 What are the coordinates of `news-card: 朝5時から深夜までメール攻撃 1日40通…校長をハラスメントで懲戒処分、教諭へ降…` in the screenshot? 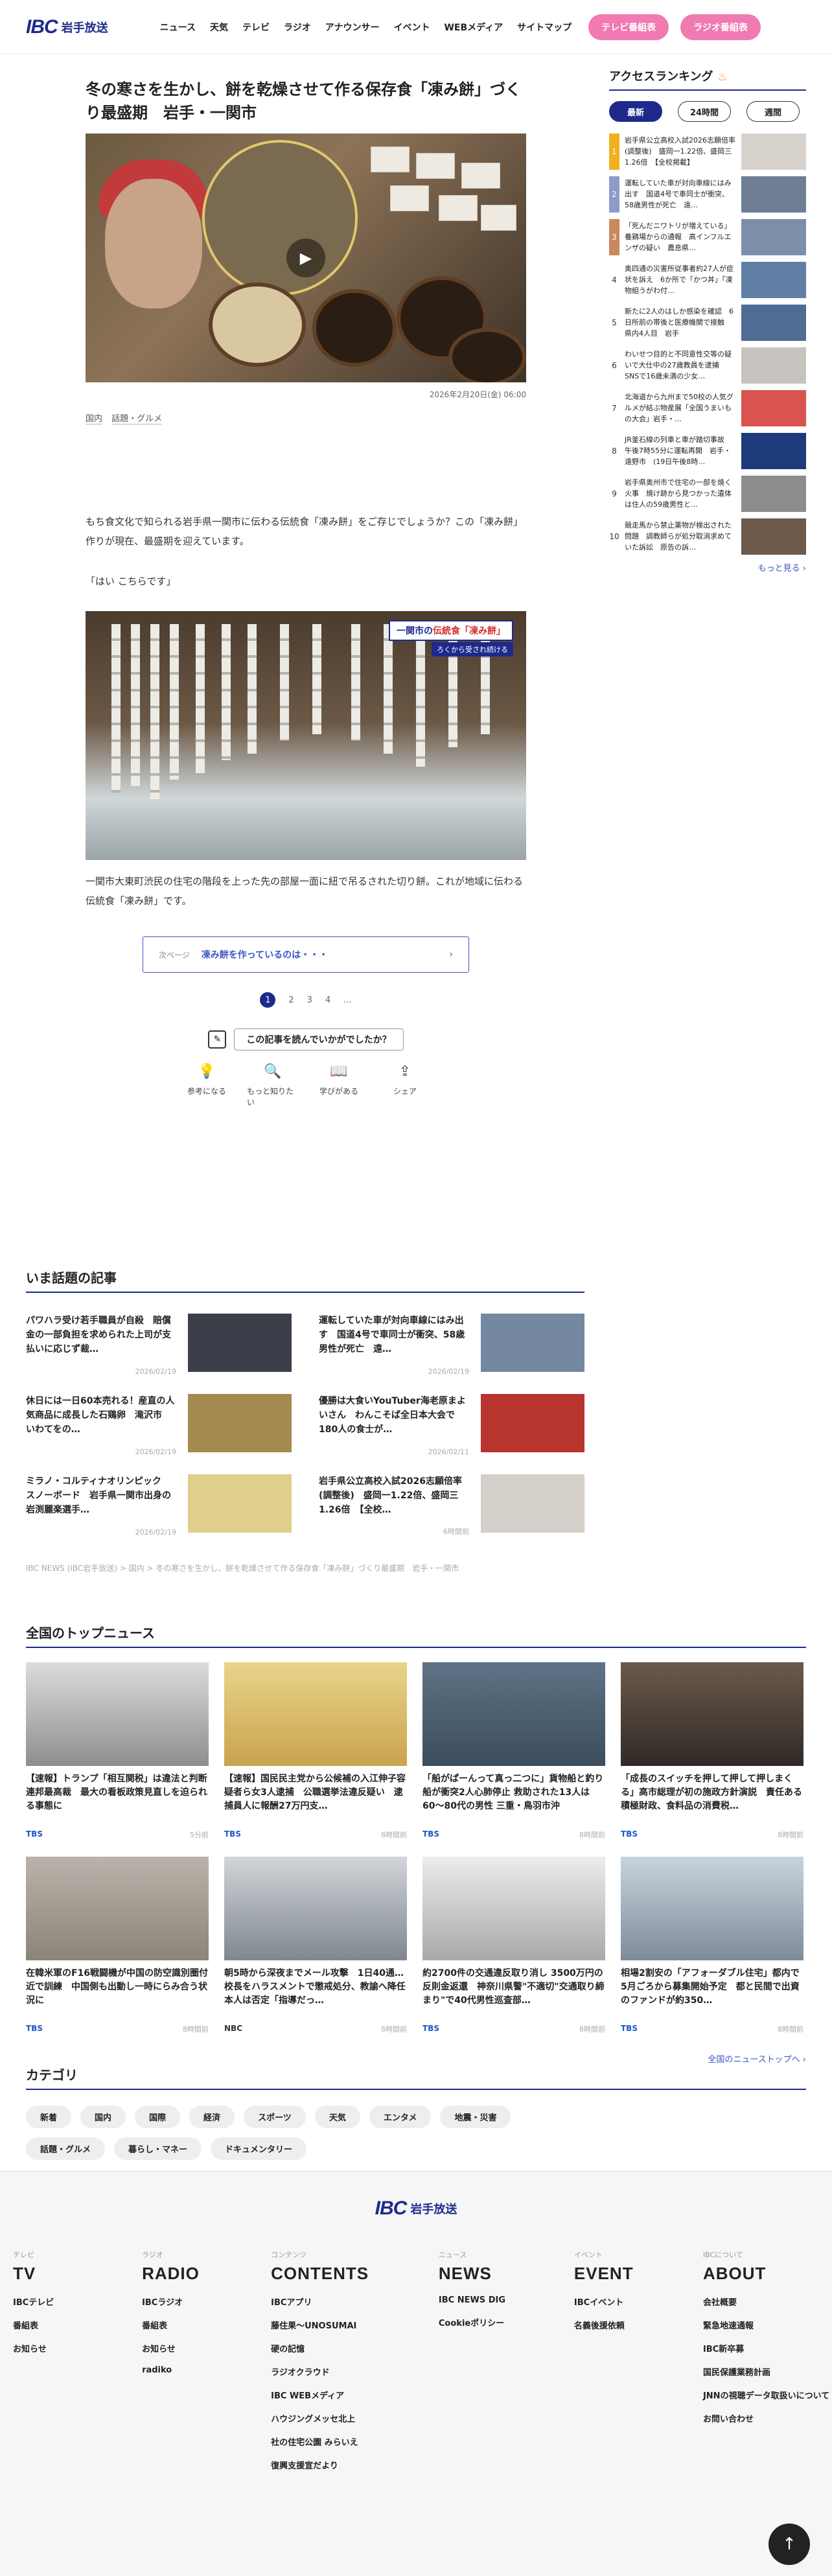 It's located at (315, 1947).